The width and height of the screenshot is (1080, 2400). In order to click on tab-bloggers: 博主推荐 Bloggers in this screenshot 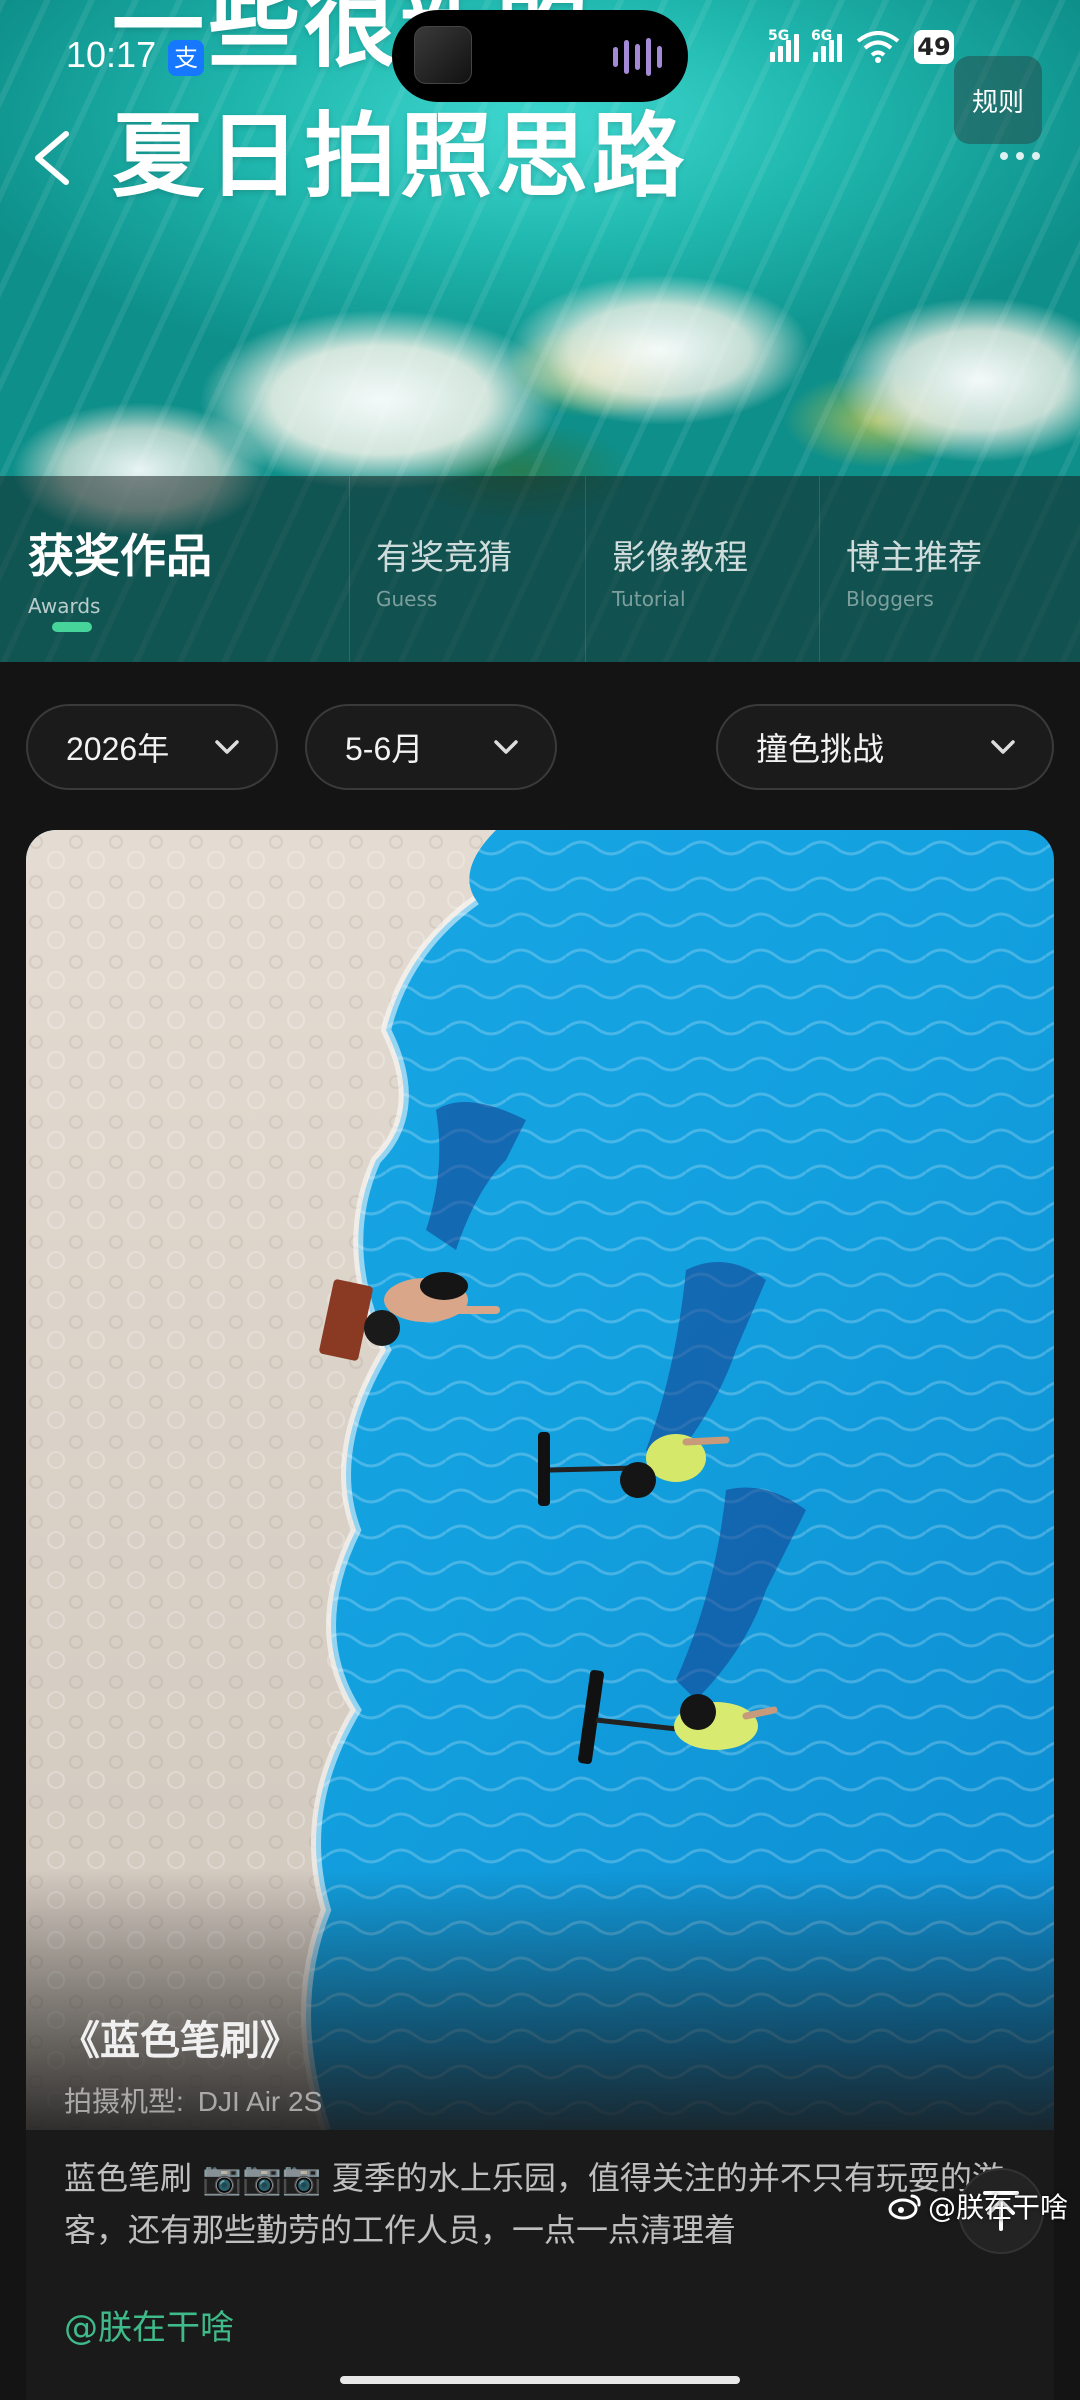, I will do `click(950, 569)`.